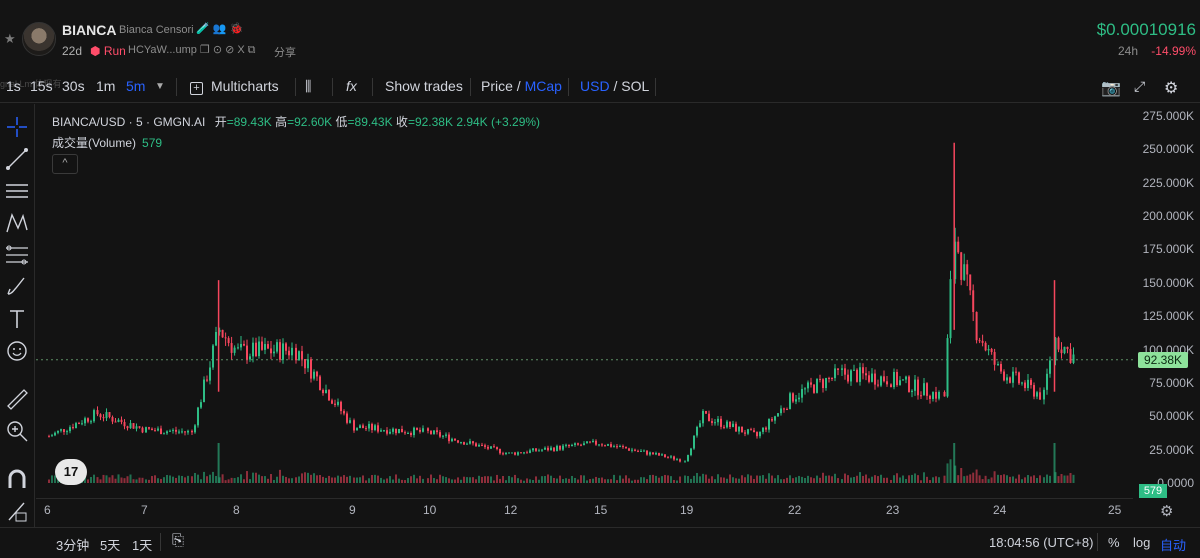 The height and width of the screenshot is (558, 1200). What do you see at coordinates (17, 351) in the screenshot?
I see `emoji-icon` at bounding box center [17, 351].